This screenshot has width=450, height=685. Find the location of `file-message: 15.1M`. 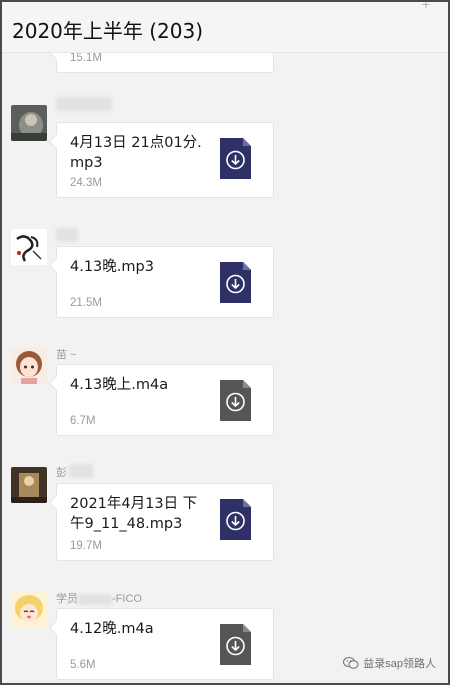

file-message: 15.1M is located at coordinates (165, 63).